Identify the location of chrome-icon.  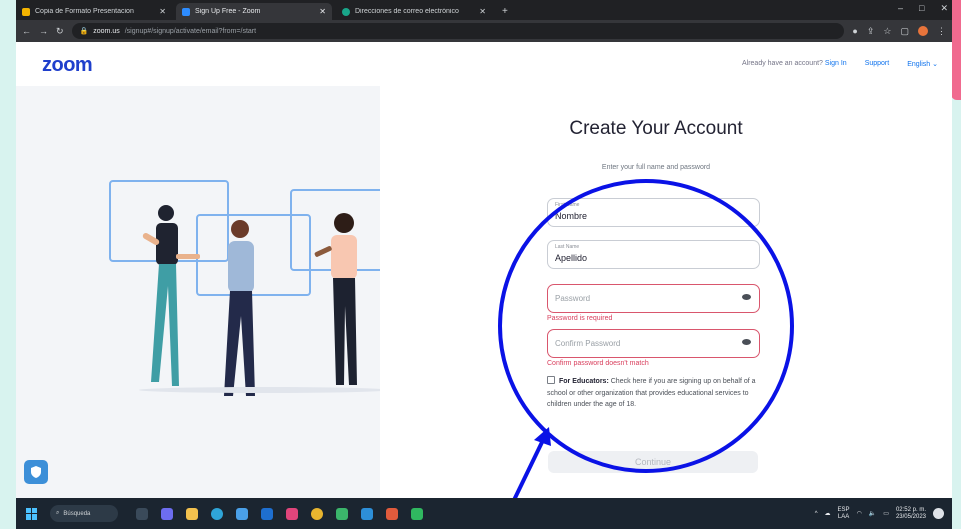
(317, 513).